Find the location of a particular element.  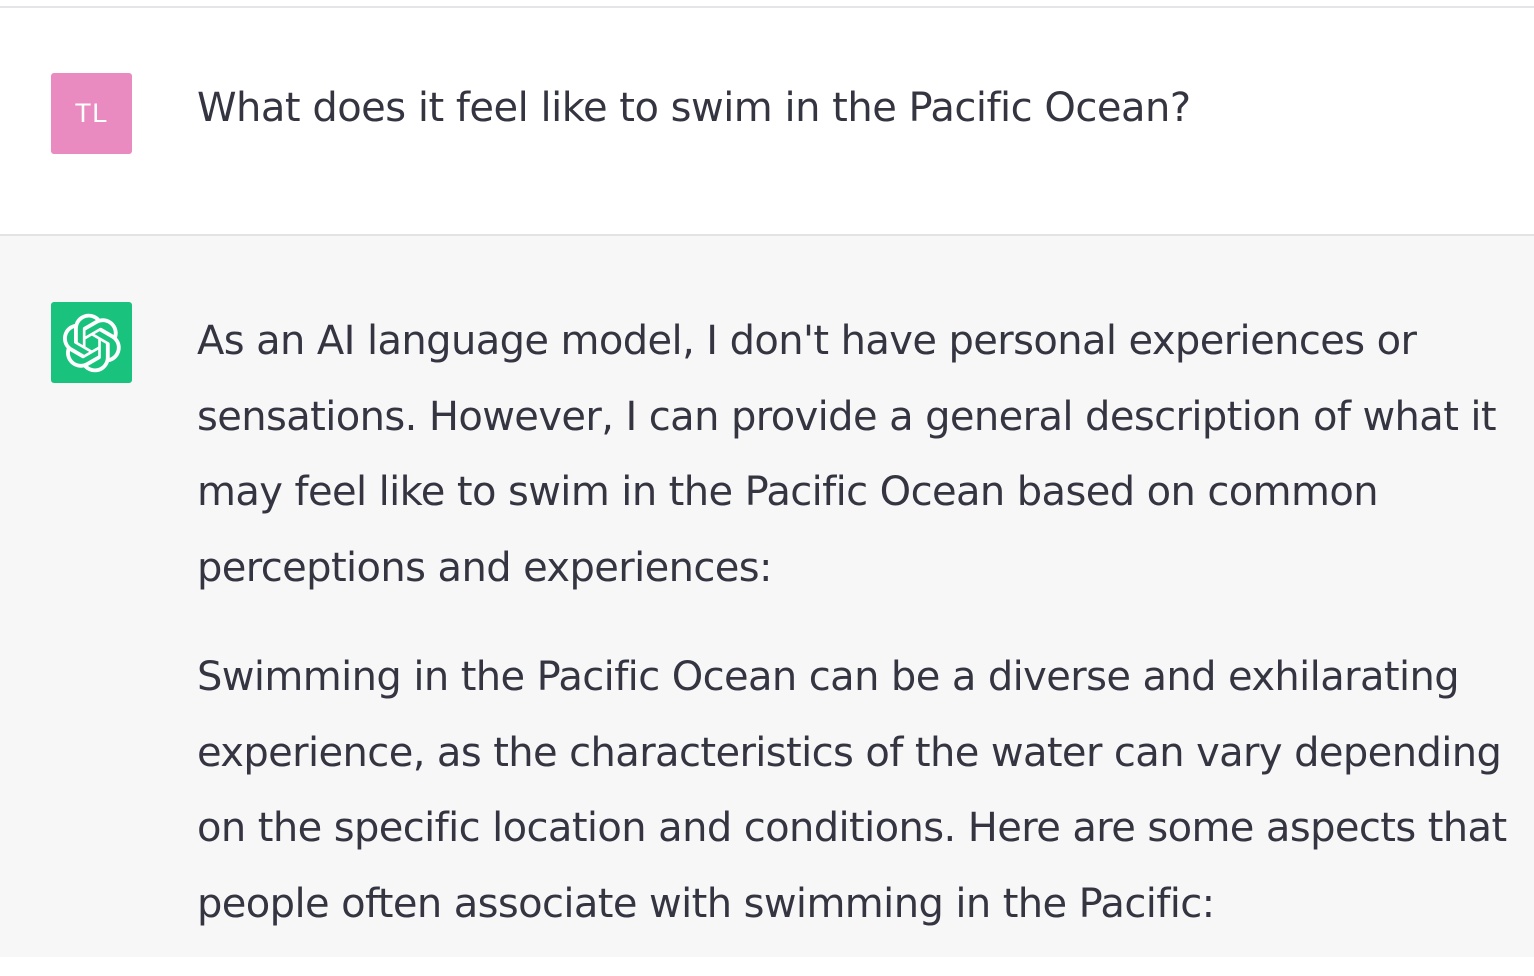

user-avatar: TL is located at coordinates (91, 113).